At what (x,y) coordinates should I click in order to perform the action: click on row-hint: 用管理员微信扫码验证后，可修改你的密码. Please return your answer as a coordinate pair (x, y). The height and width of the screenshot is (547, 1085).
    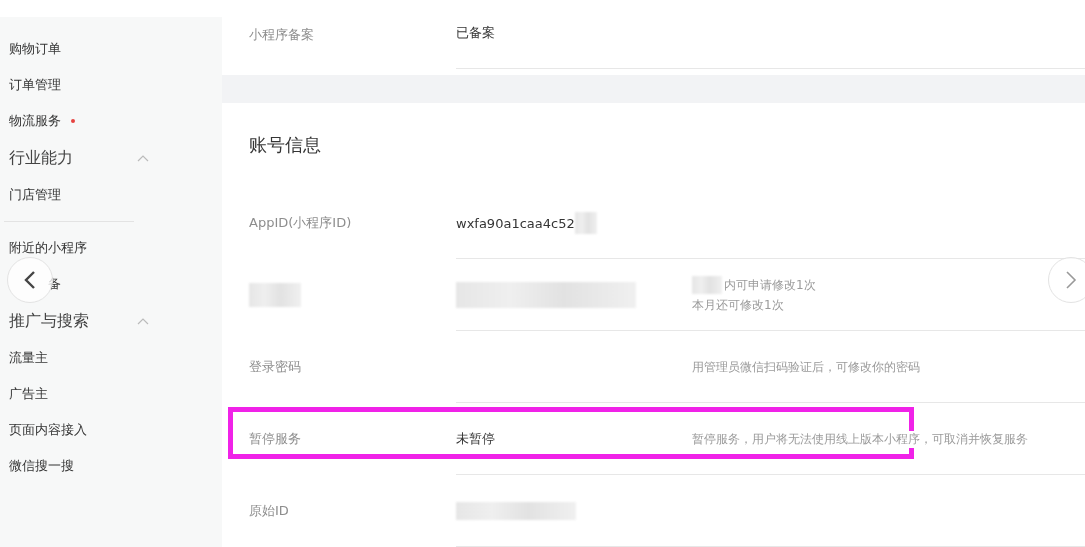
    Looking at the image, I should click on (806, 367).